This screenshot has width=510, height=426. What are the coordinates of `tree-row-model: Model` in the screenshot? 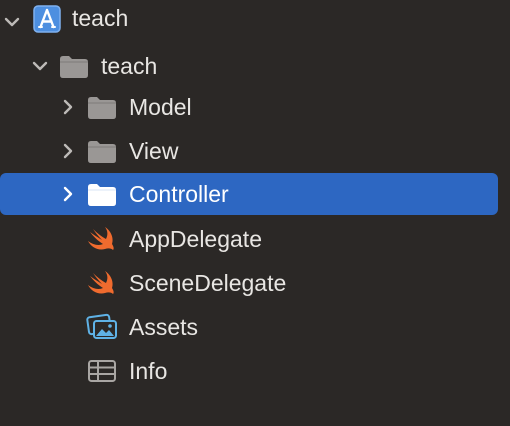 It's located at (255, 107).